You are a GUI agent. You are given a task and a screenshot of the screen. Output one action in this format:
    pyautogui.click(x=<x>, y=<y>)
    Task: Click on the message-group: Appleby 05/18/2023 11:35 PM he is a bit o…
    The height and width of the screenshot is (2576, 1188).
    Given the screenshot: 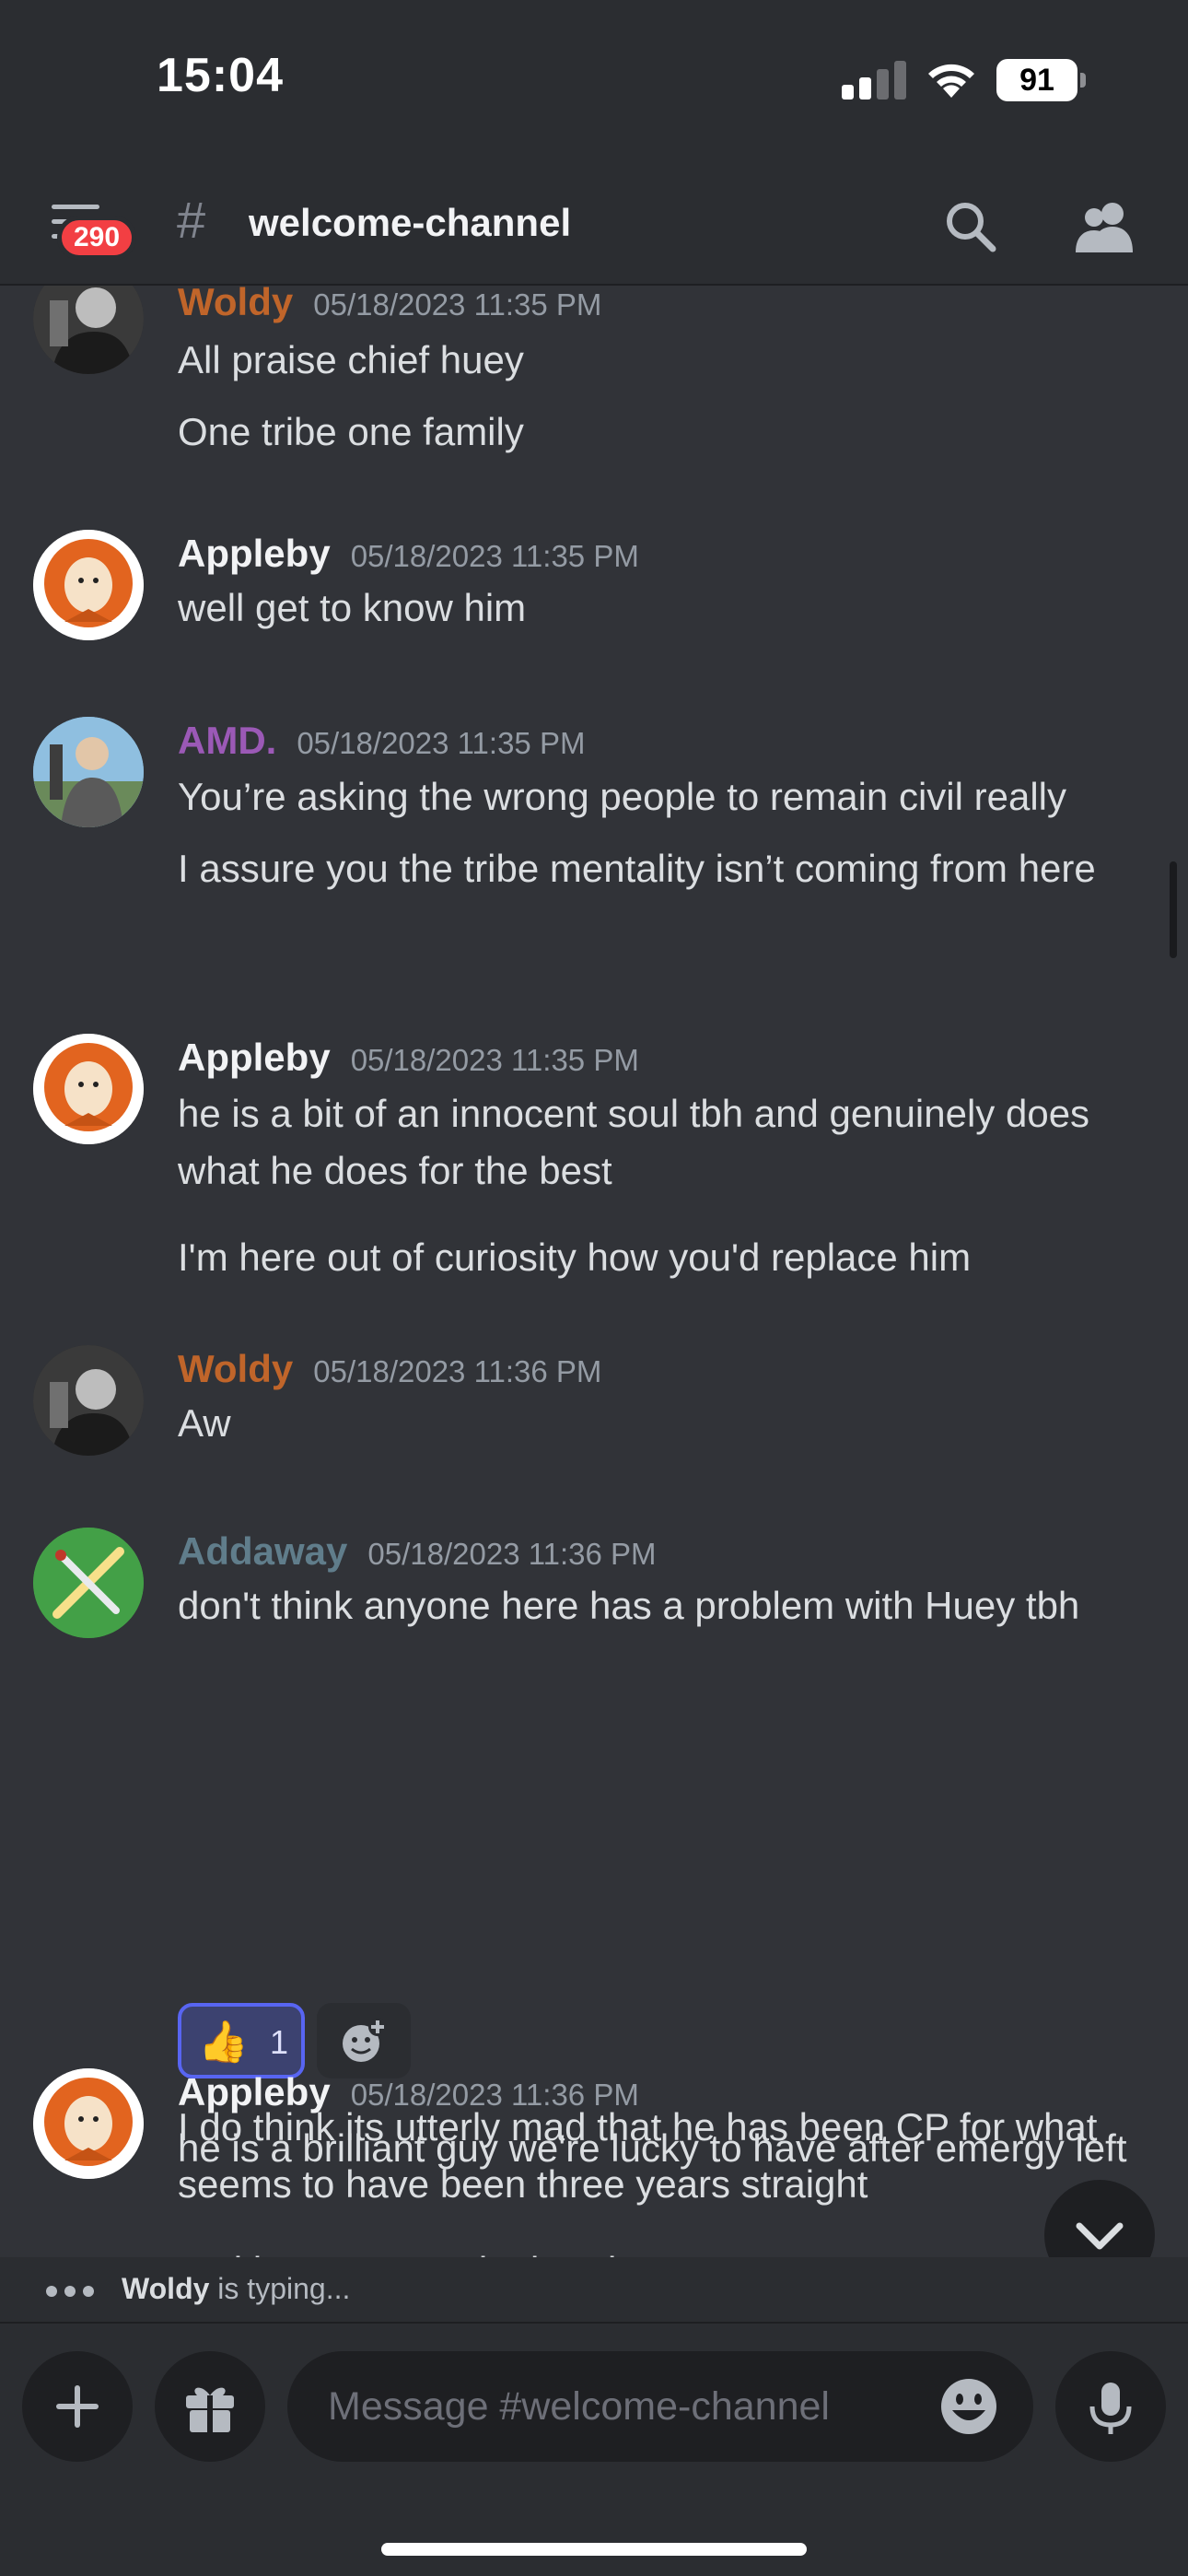 What is the action you would take?
    pyautogui.click(x=594, y=1172)
    